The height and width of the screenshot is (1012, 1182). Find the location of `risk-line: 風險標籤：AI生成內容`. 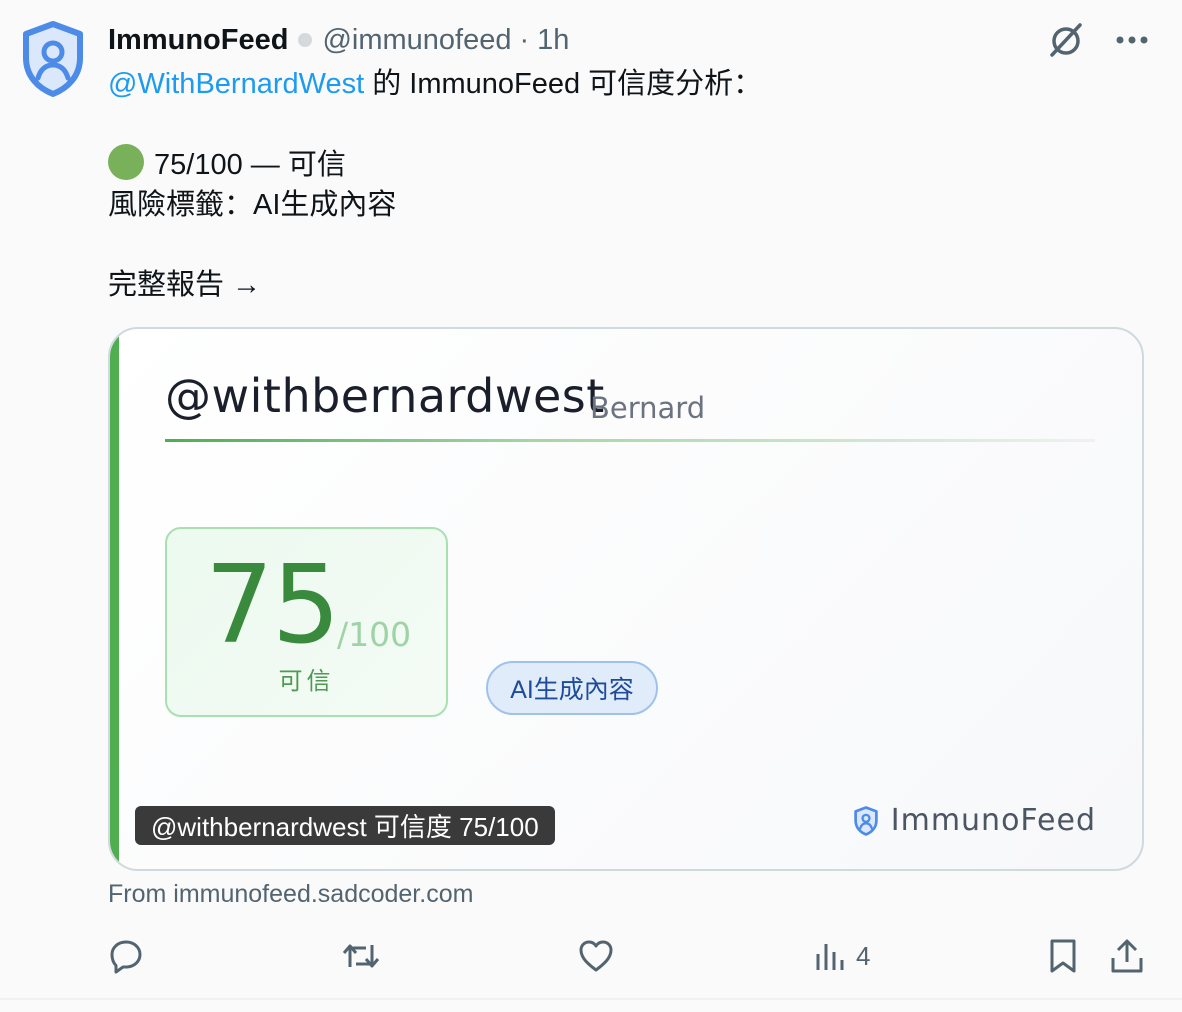

risk-line: 風險標籤：AI生成內容 is located at coordinates (252, 205).